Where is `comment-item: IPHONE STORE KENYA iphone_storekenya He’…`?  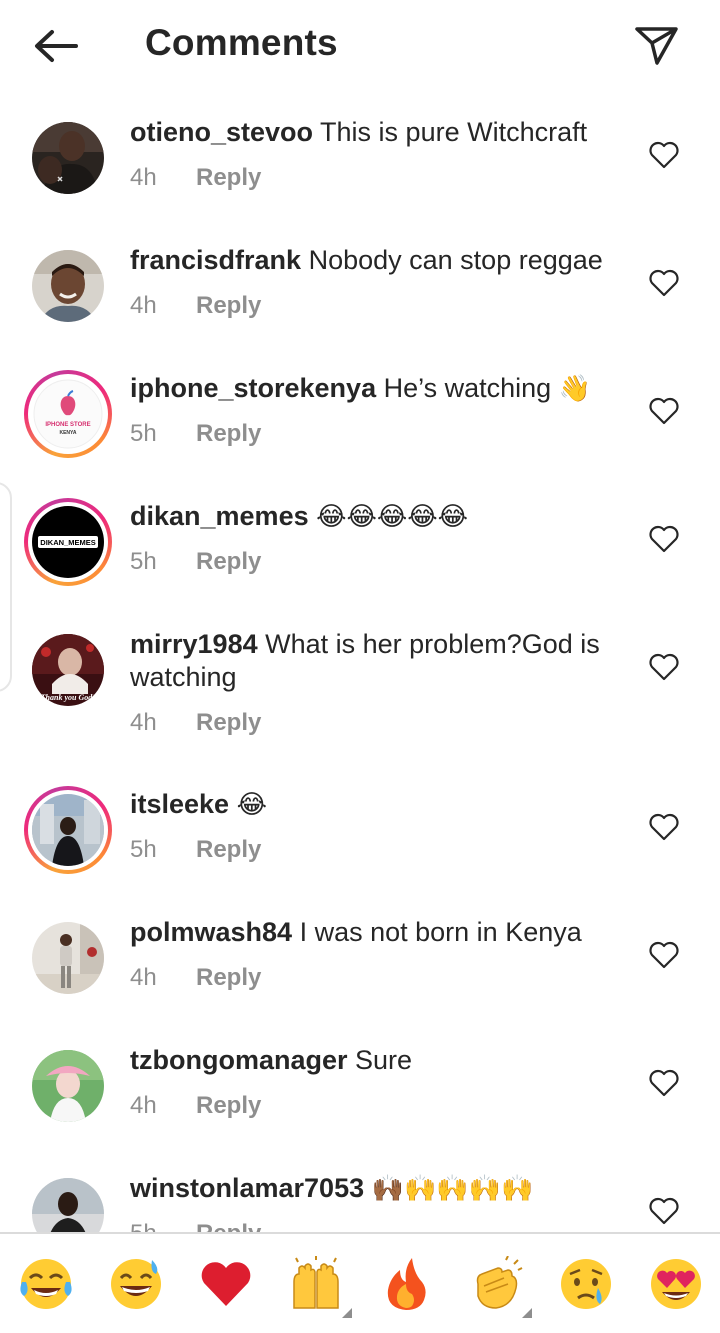
comment-item: IPHONE STORE KENYA iphone_storekenya He’… is located at coordinates (360, 412).